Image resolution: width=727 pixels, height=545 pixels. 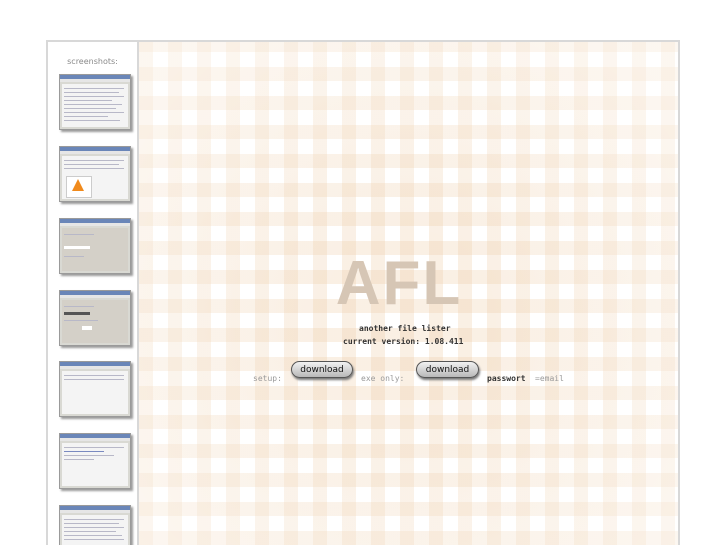 I want to click on sidebar-title: screenshots:, so click(x=92, y=61).